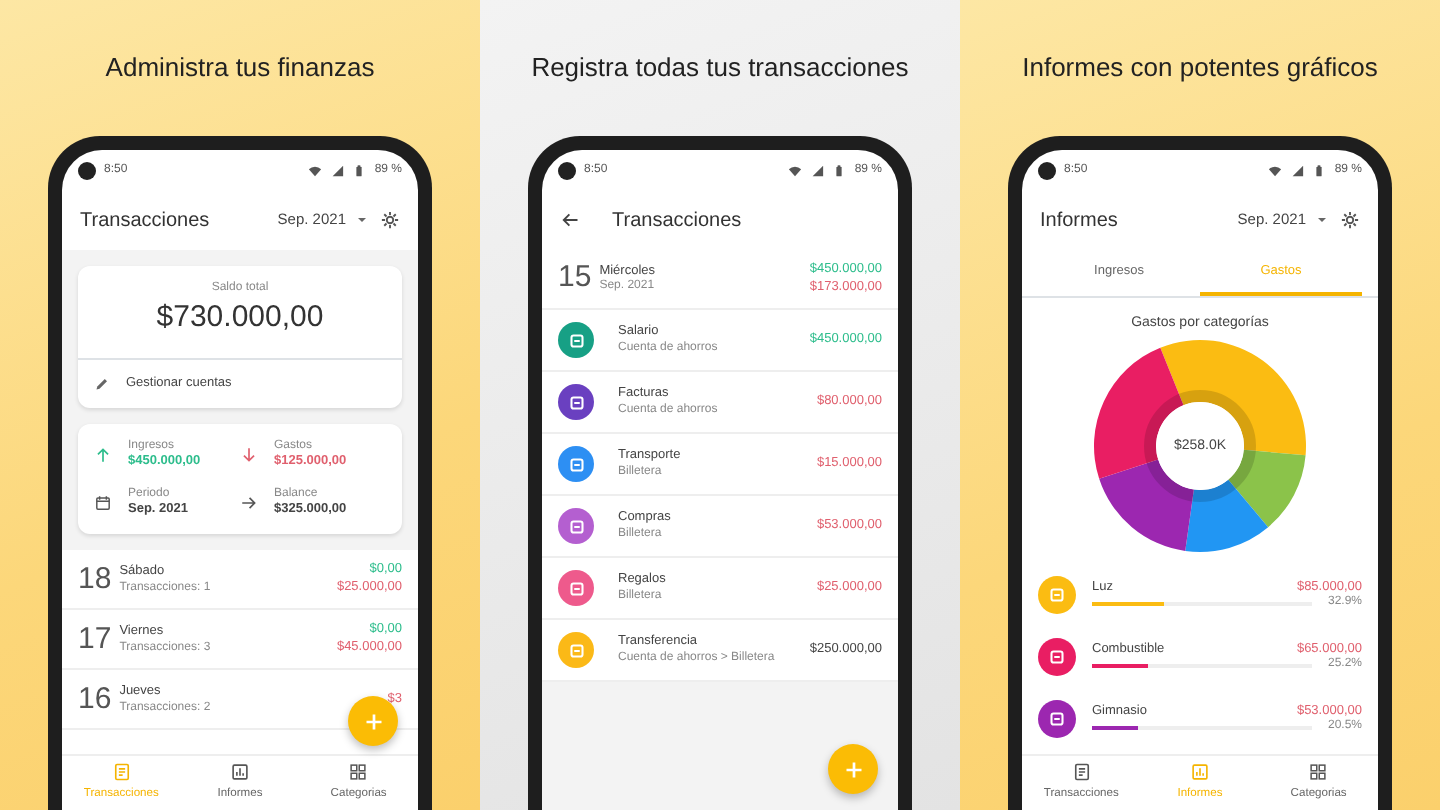  What do you see at coordinates (720, 68) in the screenshot?
I see `panel-caption: Registra todas tus transacciones` at bounding box center [720, 68].